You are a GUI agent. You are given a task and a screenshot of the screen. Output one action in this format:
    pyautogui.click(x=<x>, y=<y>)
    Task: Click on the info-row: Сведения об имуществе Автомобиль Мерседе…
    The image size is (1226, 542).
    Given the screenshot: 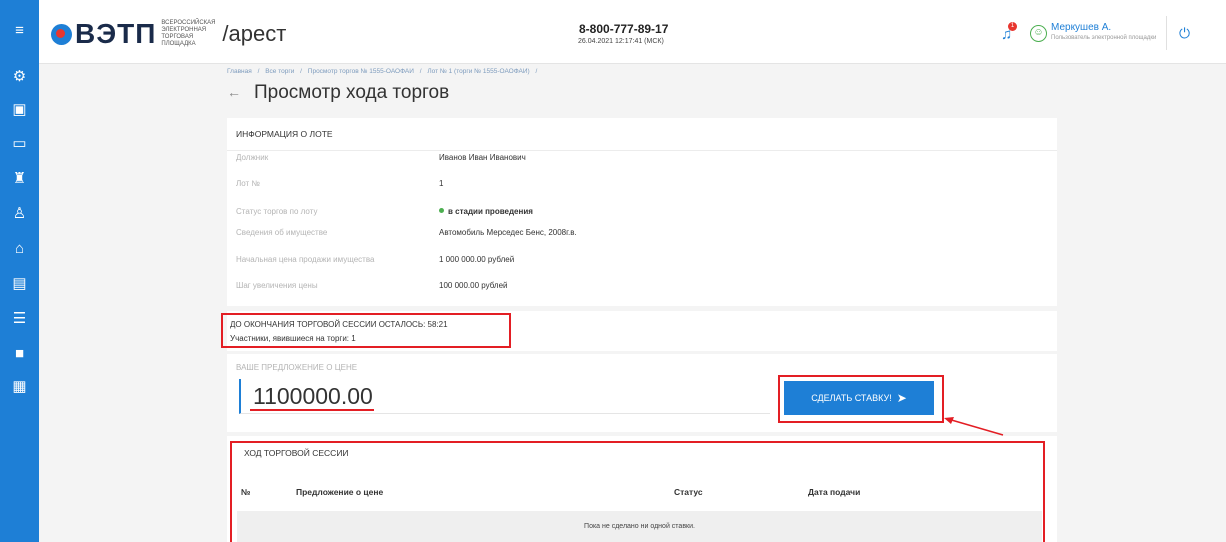 What is the action you would take?
    pyautogui.click(x=642, y=236)
    